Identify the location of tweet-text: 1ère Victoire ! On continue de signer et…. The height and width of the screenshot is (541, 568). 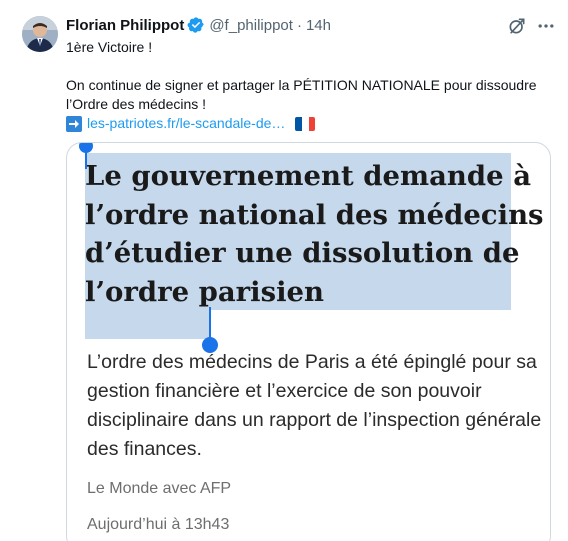
(306, 85).